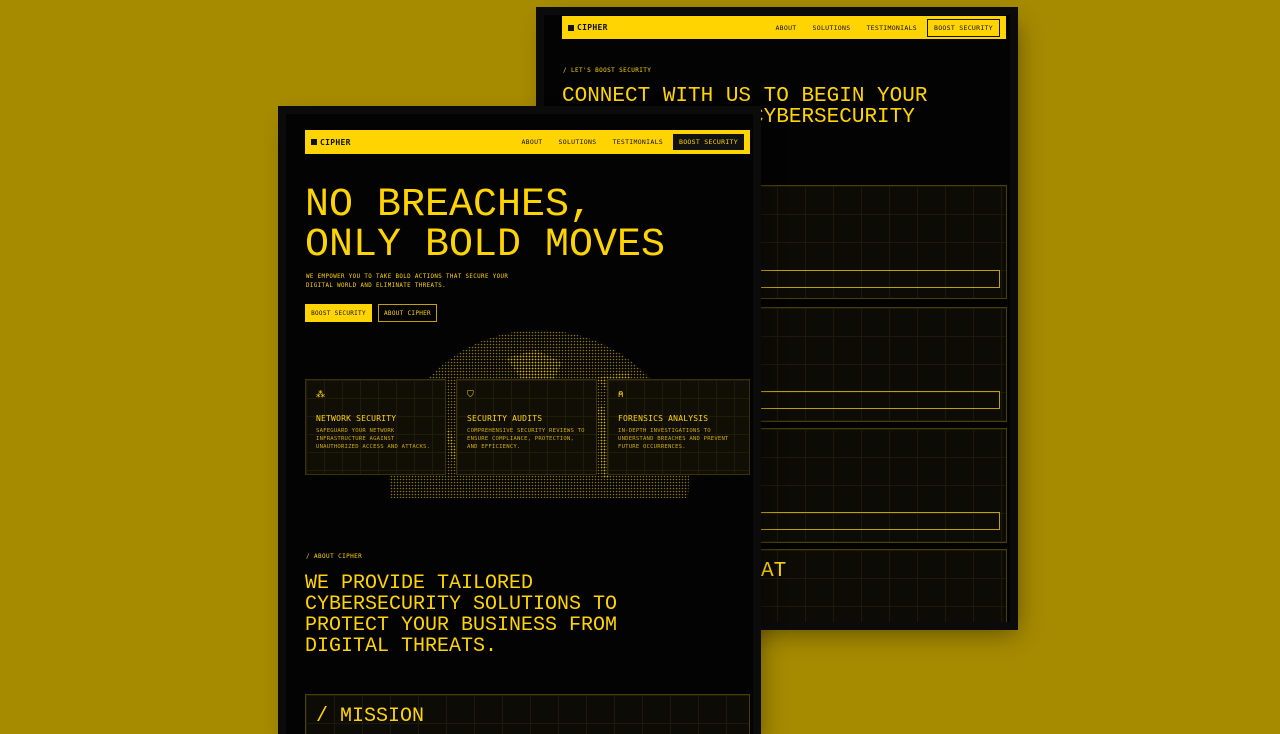  I want to click on about-heading-line4: DIGITAL THREATS., so click(401, 646).